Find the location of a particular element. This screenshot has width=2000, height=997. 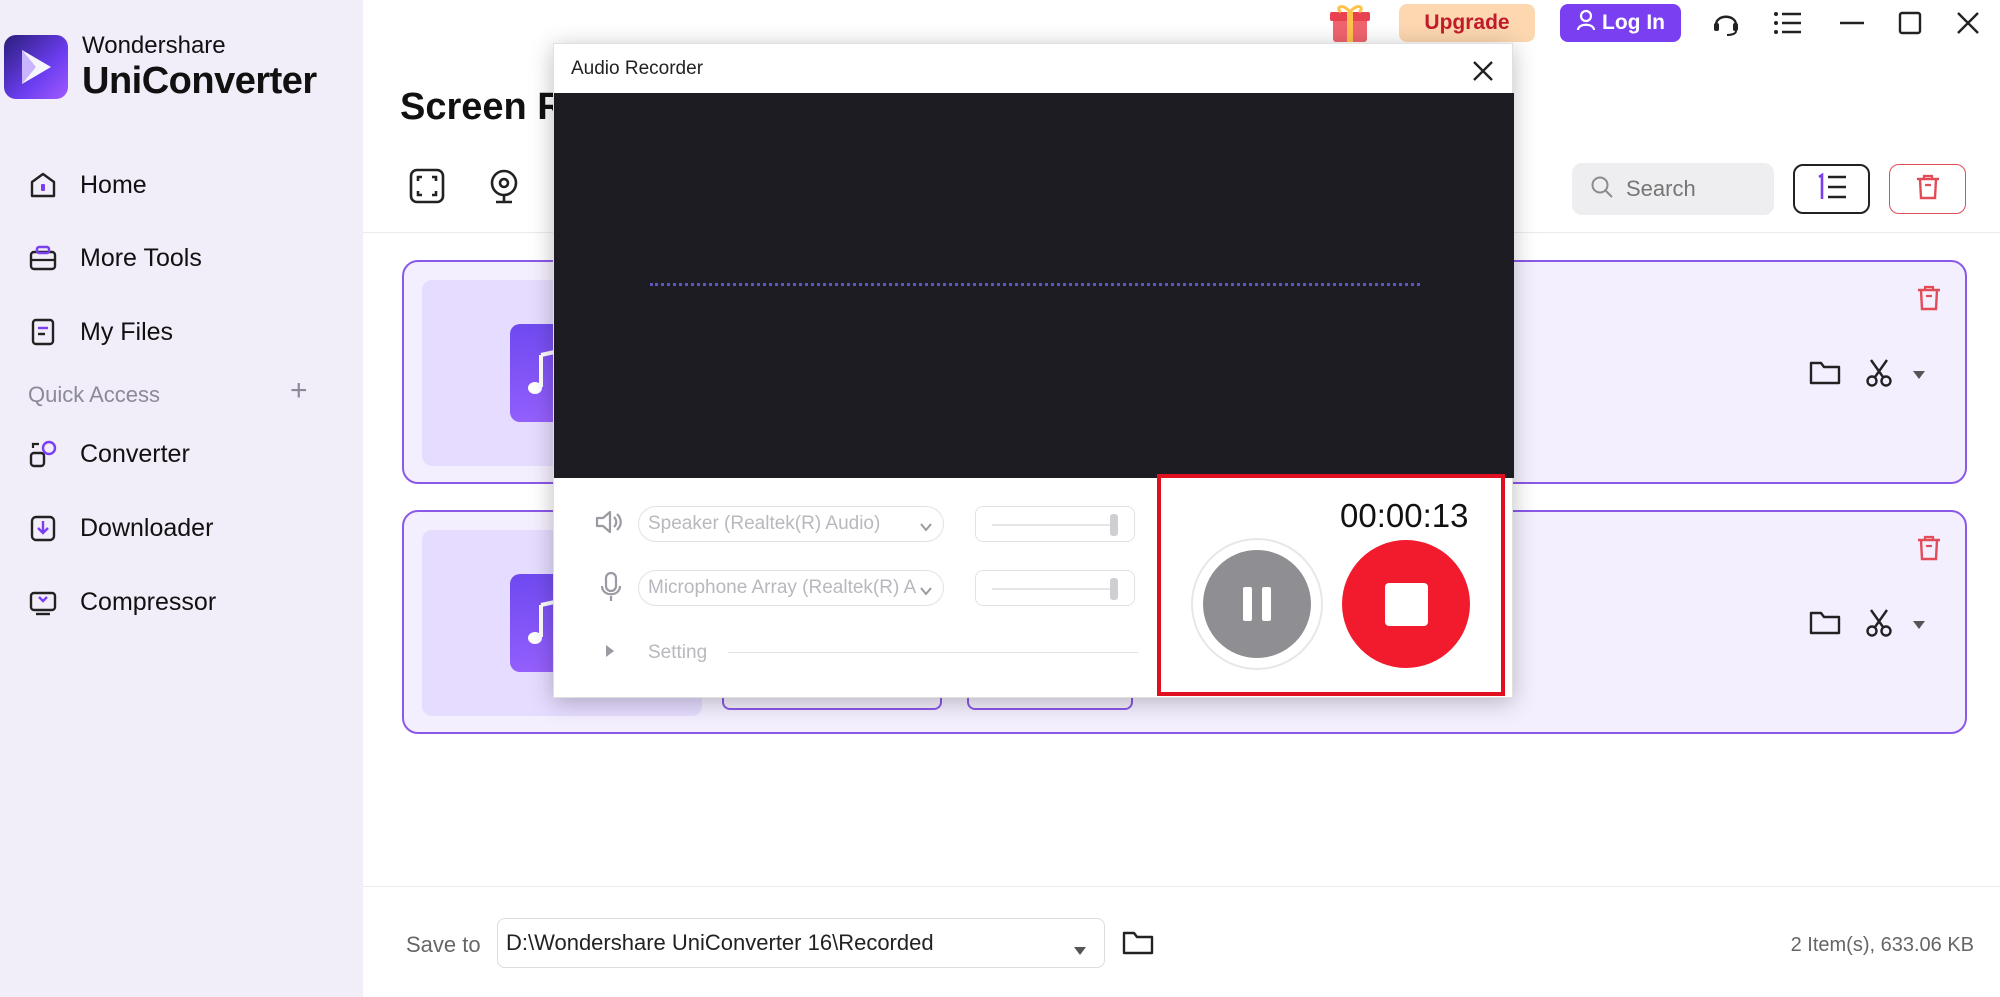

sidebar-item-downloader: Downloader is located at coordinates (119, 528).